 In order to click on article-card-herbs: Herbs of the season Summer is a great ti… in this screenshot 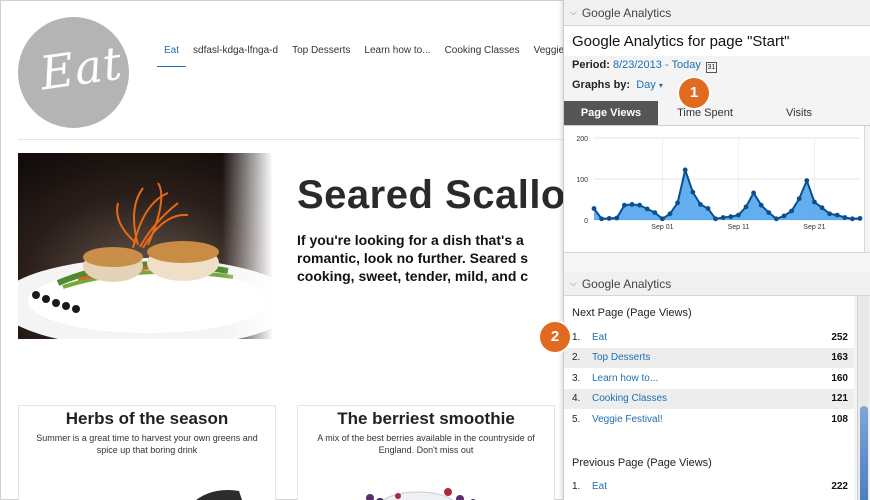, I will do `click(147, 452)`.